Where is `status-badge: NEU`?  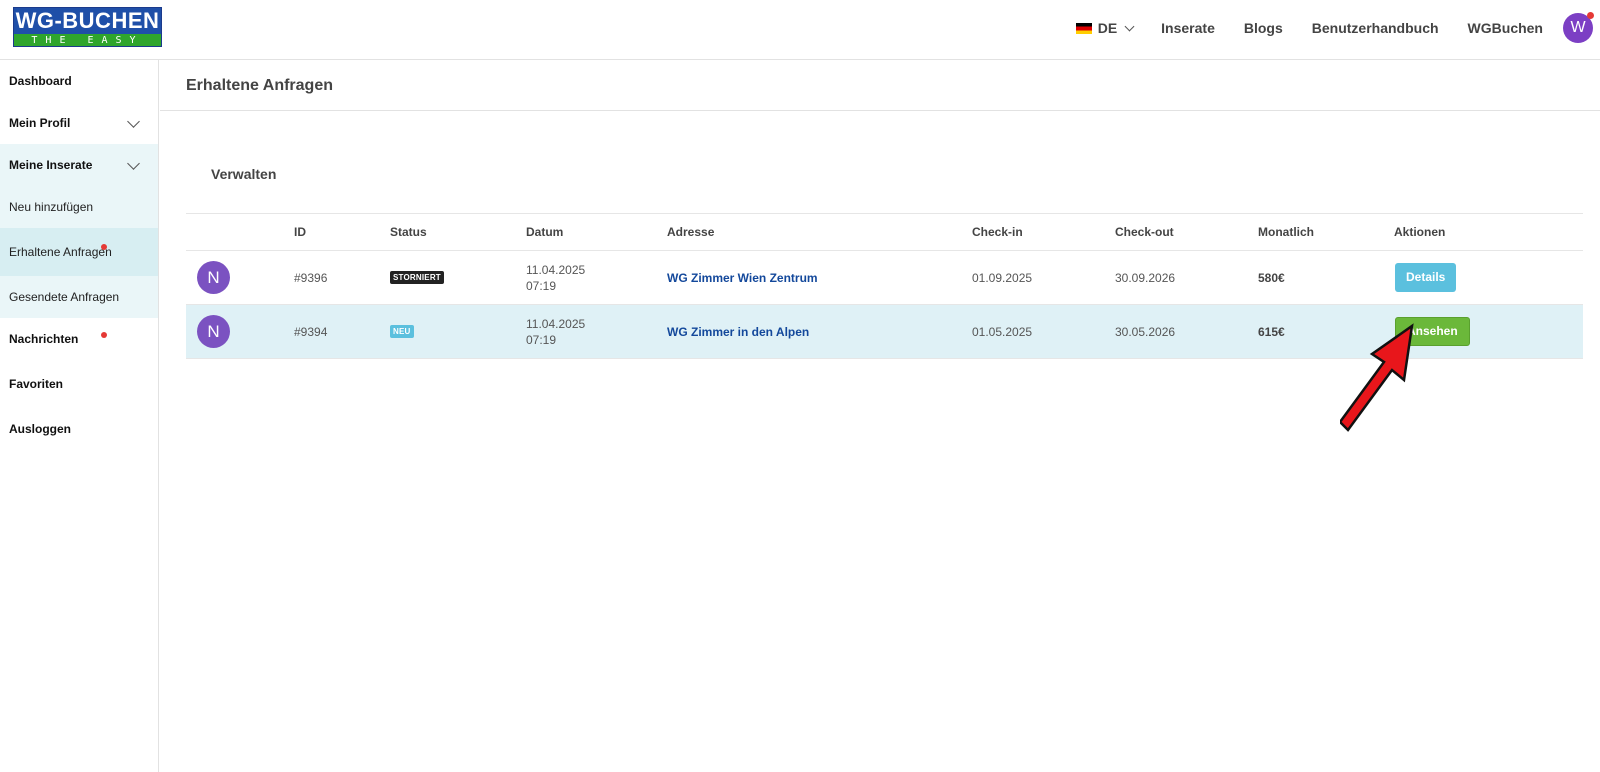
status-badge: NEU is located at coordinates (402, 331).